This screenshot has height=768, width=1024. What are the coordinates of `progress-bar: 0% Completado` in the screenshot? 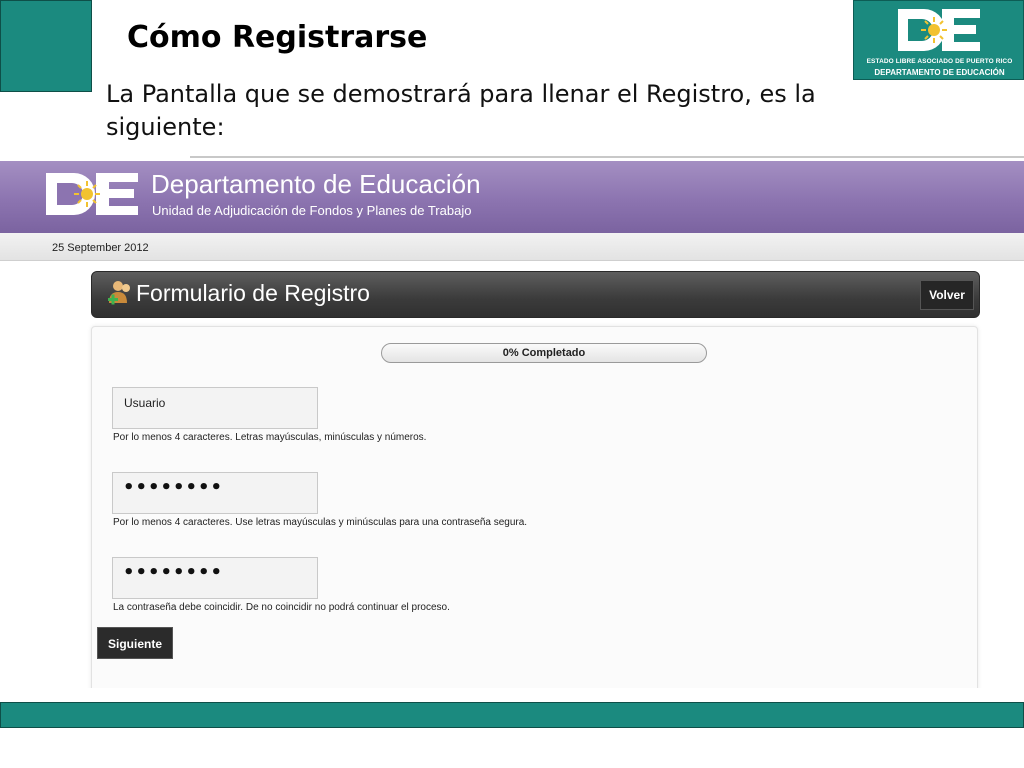 It's located at (544, 353).